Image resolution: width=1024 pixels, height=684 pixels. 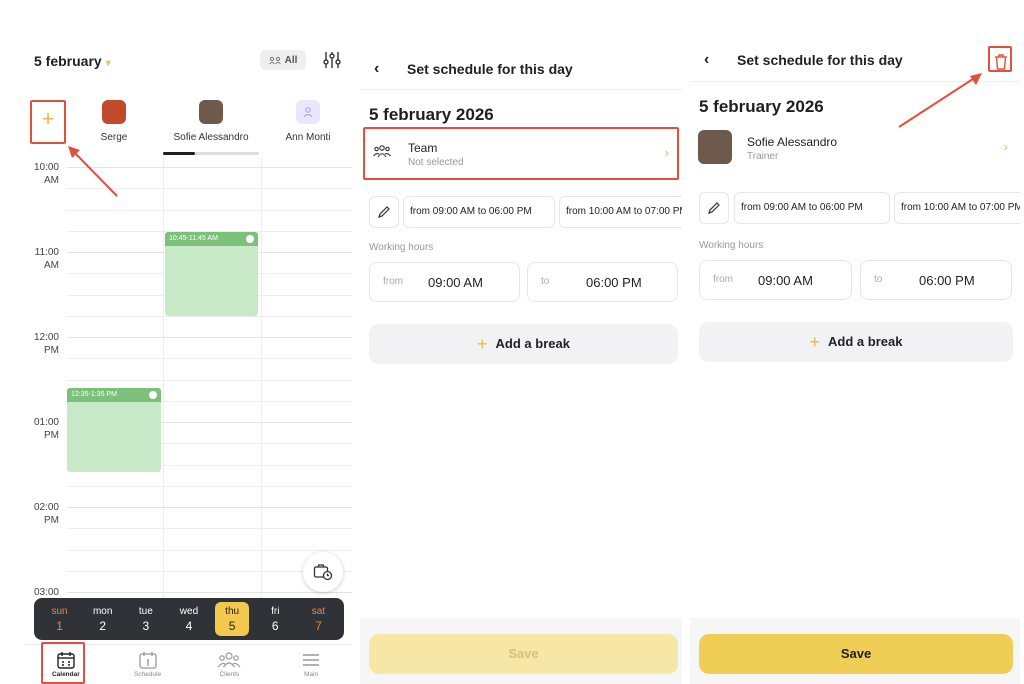 I want to click on avatar-placeholder, so click(x=308, y=112).